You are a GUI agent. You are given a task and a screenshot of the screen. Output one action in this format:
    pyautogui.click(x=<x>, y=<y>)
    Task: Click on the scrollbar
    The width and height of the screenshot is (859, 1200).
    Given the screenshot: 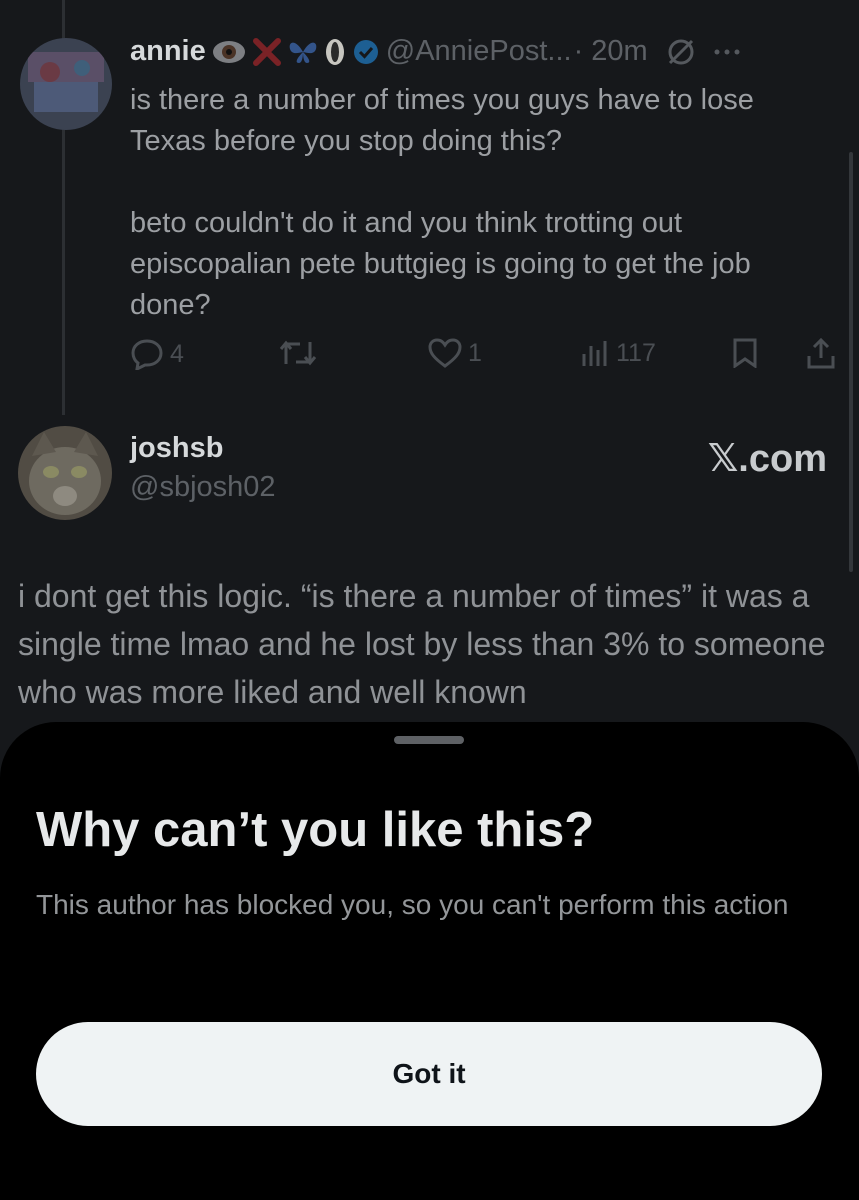 What is the action you would take?
    pyautogui.click(x=851, y=362)
    